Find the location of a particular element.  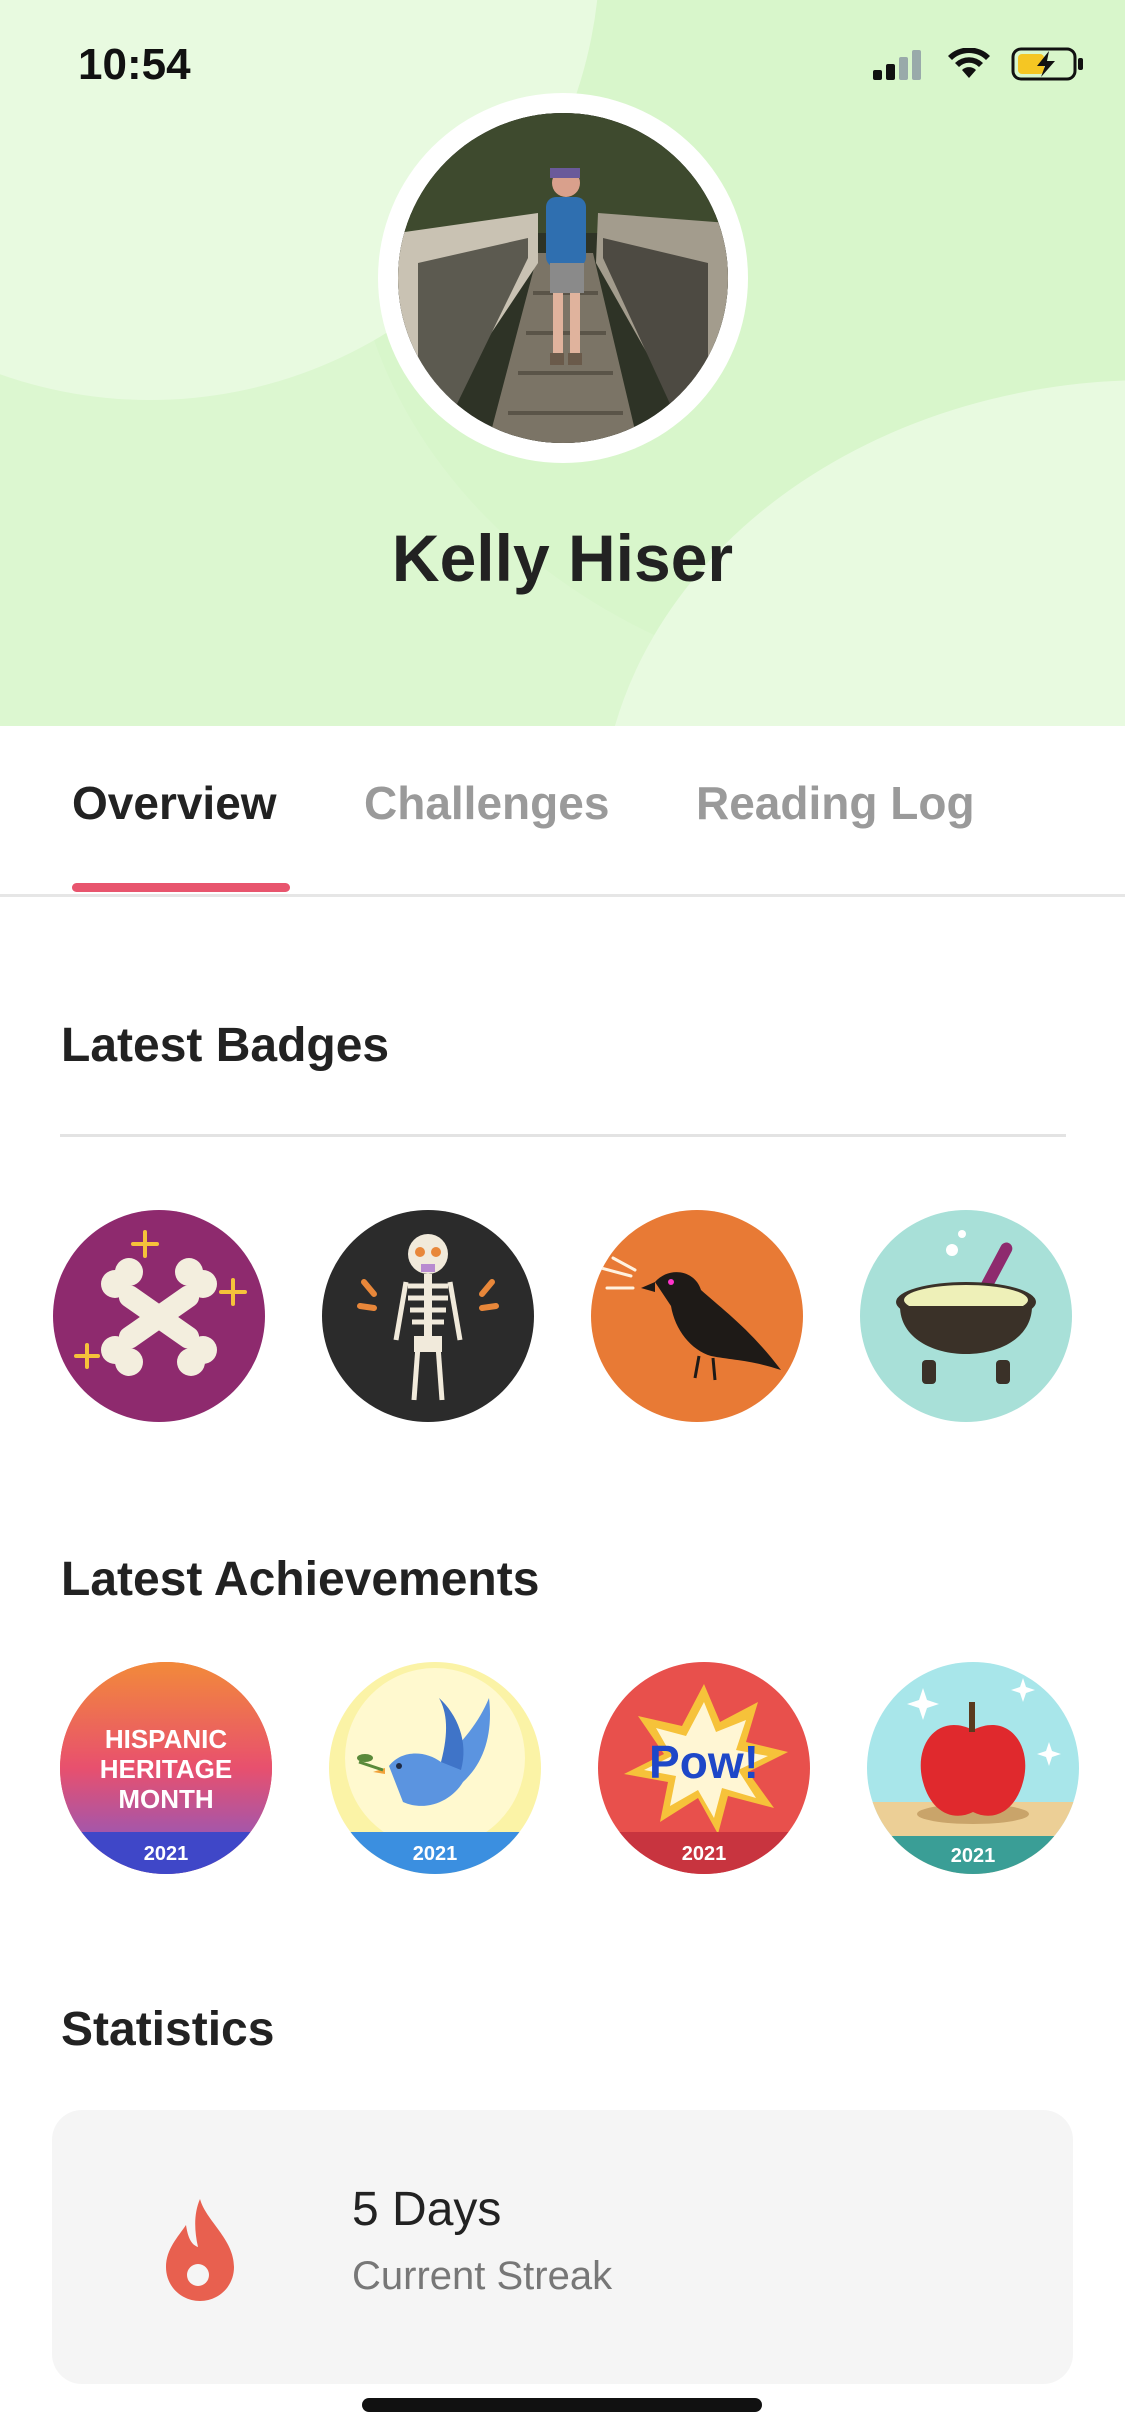

cellular-signal-icon is located at coordinates (897, 65).